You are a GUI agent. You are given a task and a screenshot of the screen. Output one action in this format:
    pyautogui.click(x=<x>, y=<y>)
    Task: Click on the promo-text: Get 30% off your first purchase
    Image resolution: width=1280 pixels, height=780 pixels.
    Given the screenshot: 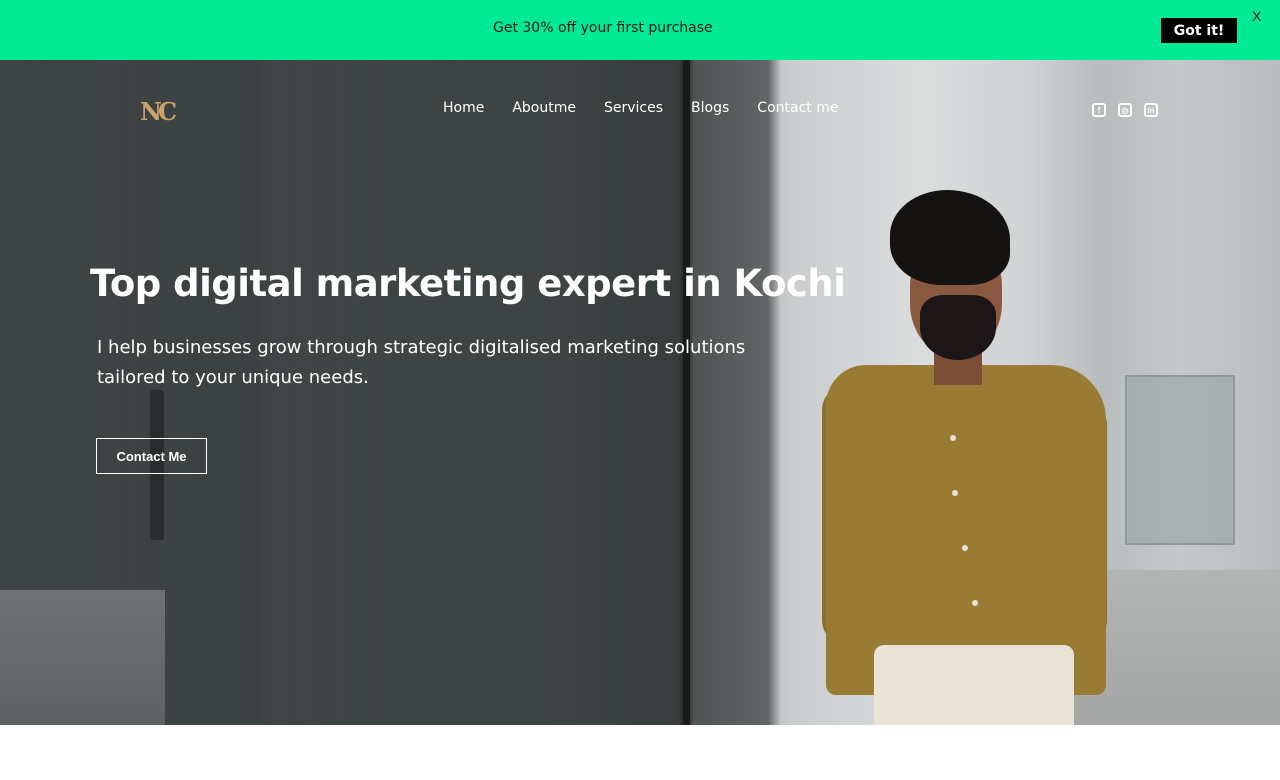 What is the action you would take?
    pyautogui.click(x=603, y=28)
    